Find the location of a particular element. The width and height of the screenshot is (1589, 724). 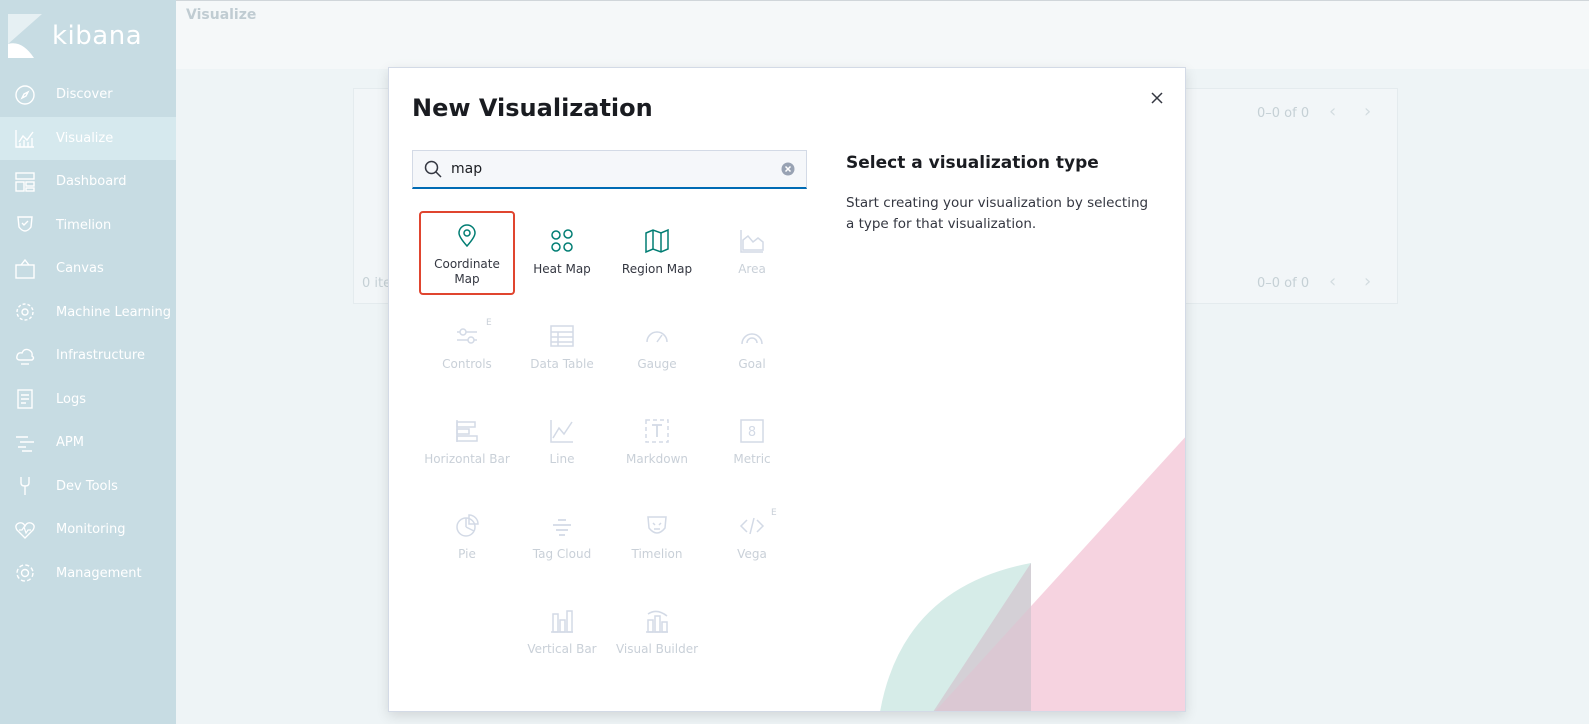

area-chart-icon is located at coordinates (752, 241).